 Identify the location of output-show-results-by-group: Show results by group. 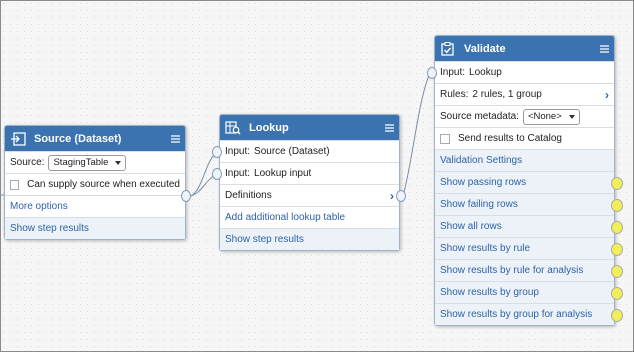
(524, 292).